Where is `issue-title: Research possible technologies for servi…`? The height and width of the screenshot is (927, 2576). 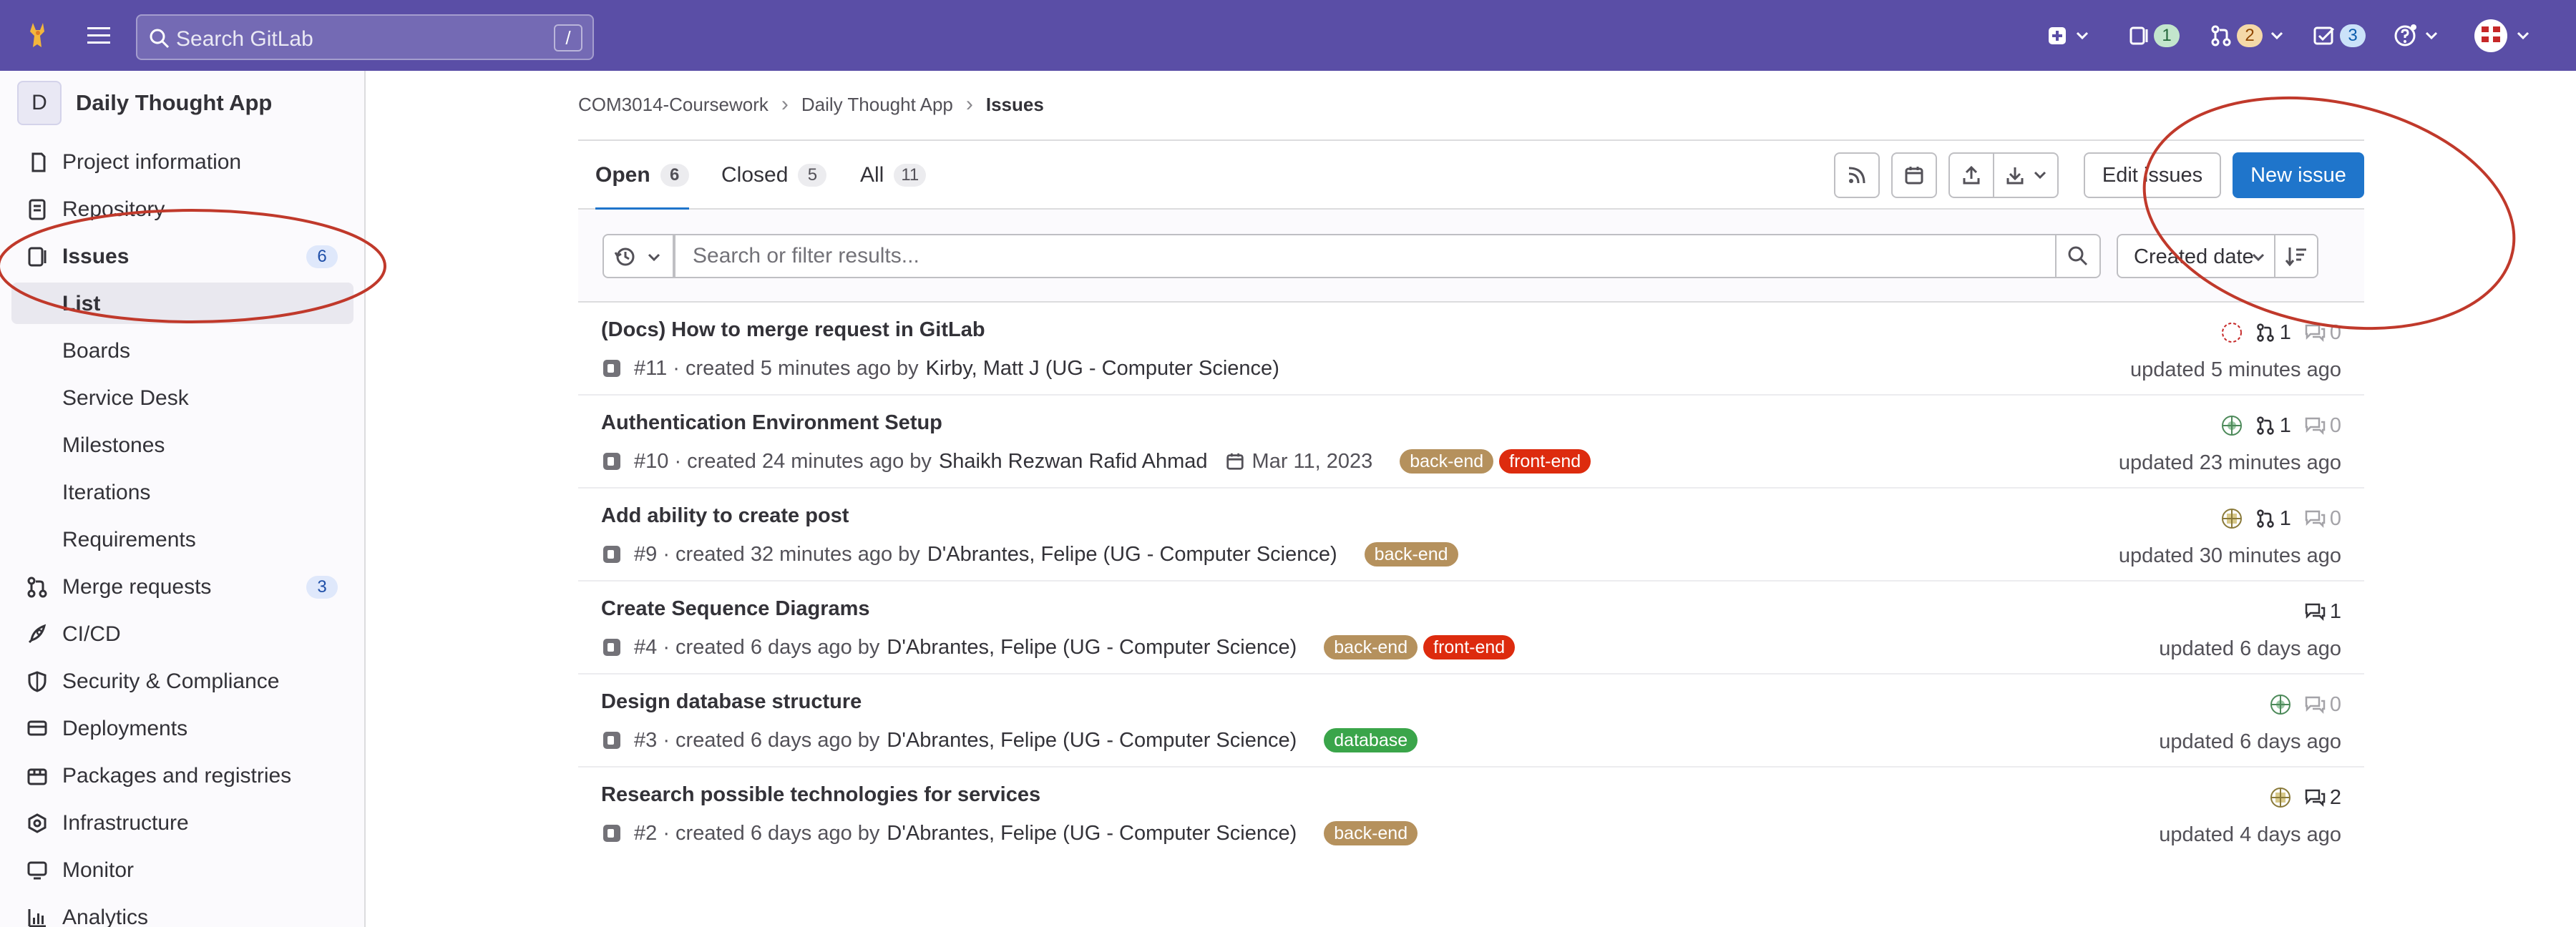 issue-title: Research possible technologies for servi… is located at coordinates (820, 795).